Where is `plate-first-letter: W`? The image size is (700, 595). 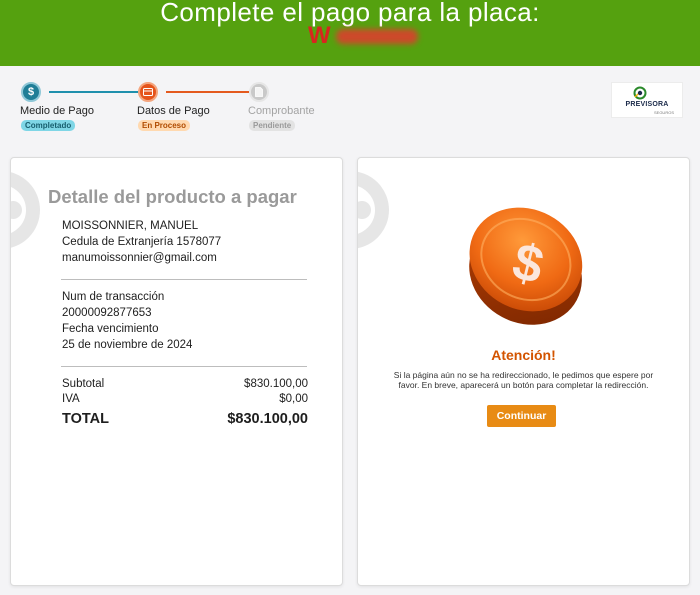
plate-first-letter: W is located at coordinates (319, 35).